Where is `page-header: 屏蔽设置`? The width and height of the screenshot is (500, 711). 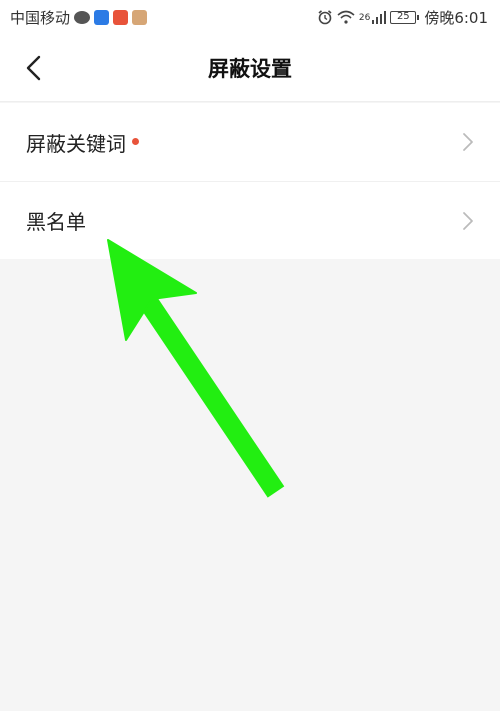 page-header: 屏蔽设置 is located at coordinates (250, 68).